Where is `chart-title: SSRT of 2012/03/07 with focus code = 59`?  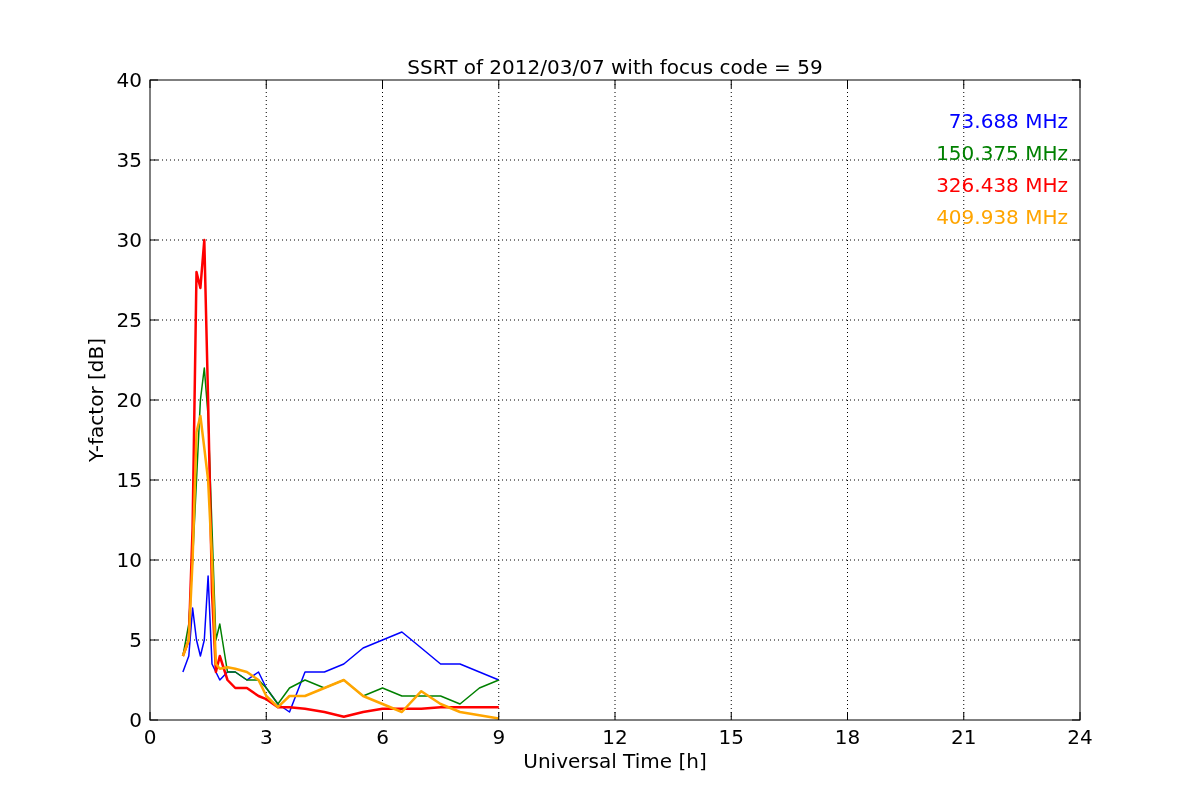
chart-title: SSRT of 2012/03/07 with focus code = 59 is located at coordinates (615, 67).